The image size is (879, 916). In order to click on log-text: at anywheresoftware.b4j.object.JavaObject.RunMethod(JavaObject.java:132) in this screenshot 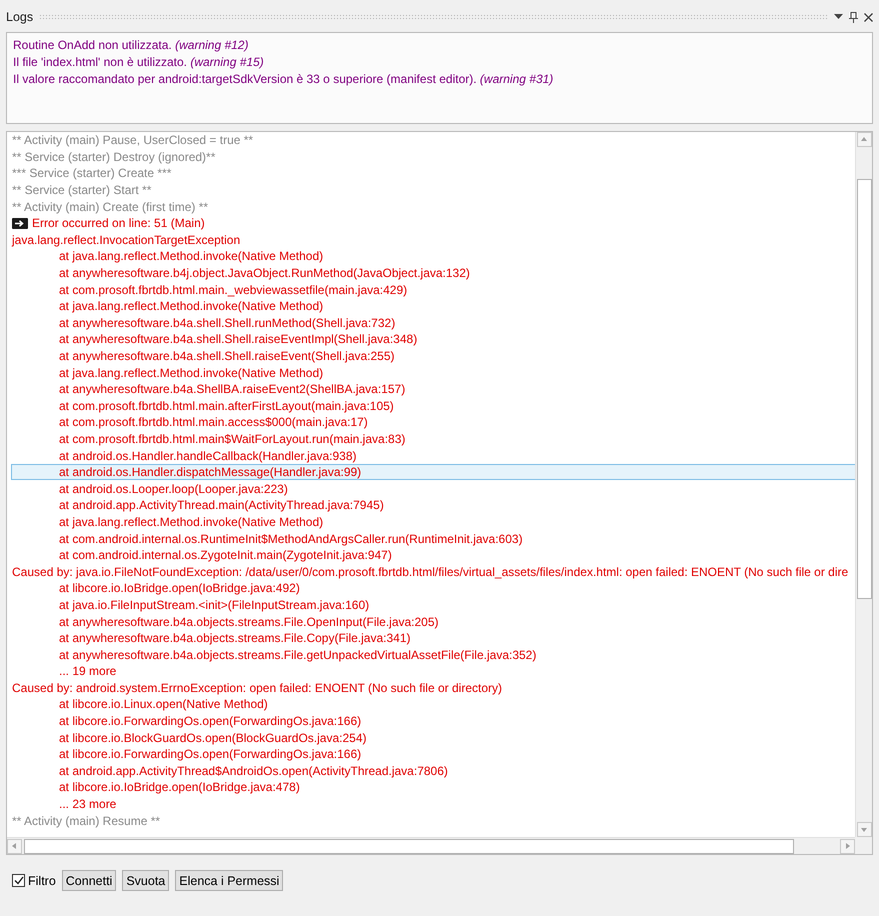, I will do `click(264, 273)`.